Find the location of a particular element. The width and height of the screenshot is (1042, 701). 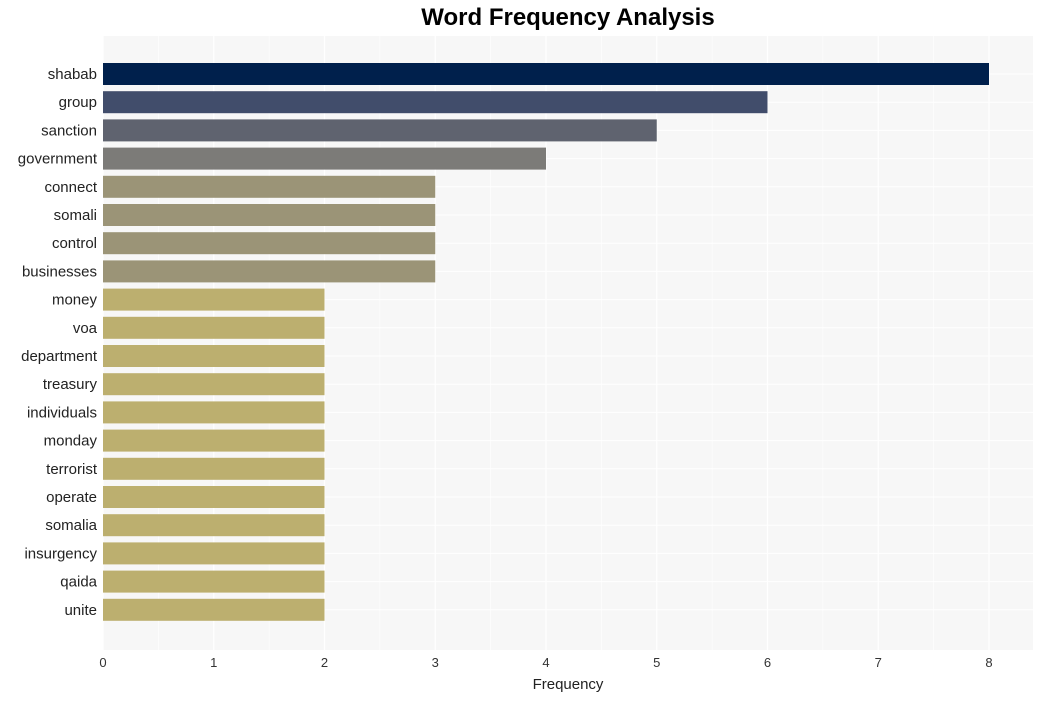

x-tick-label: 2 is located at coordinates (324, 662).